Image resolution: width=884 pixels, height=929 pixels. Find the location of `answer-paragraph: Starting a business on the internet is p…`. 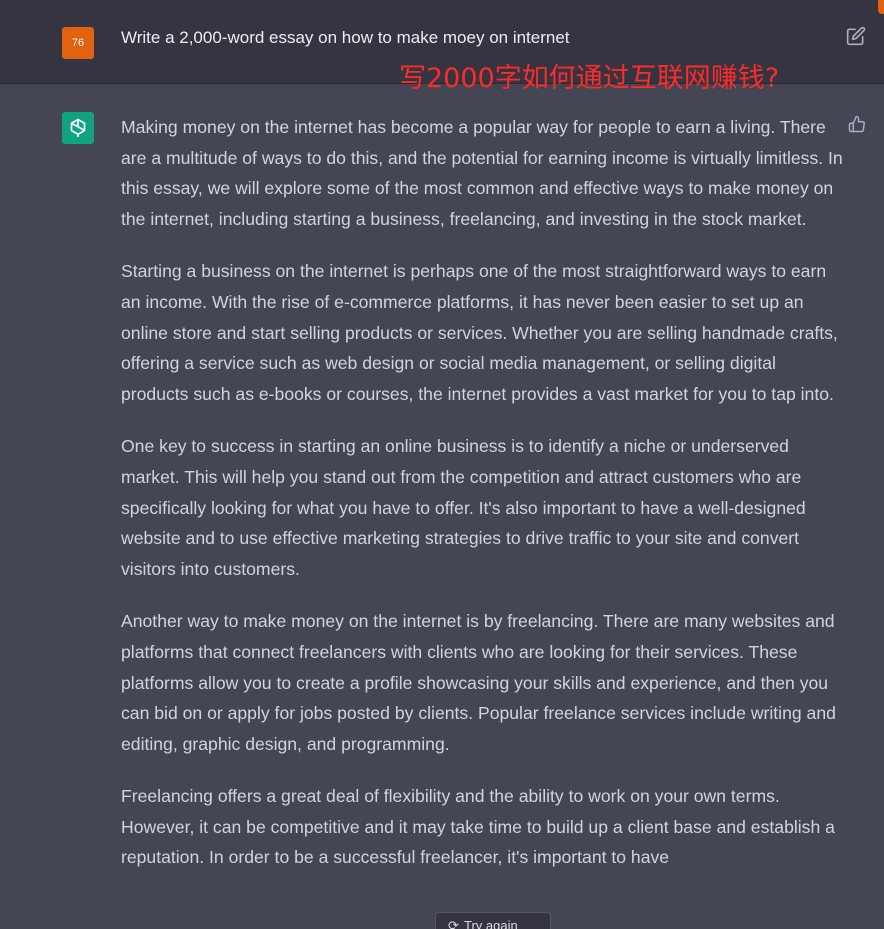

answer-paragraph: Starting a business on the internet is p… is located at coordinates (479, 332).